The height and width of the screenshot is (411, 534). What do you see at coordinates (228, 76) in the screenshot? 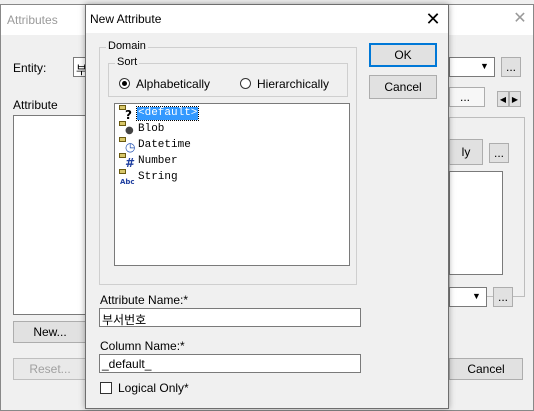
I see `sort-group: Sort Alphabetically Hierarchically` at bounding box center [228, 76].